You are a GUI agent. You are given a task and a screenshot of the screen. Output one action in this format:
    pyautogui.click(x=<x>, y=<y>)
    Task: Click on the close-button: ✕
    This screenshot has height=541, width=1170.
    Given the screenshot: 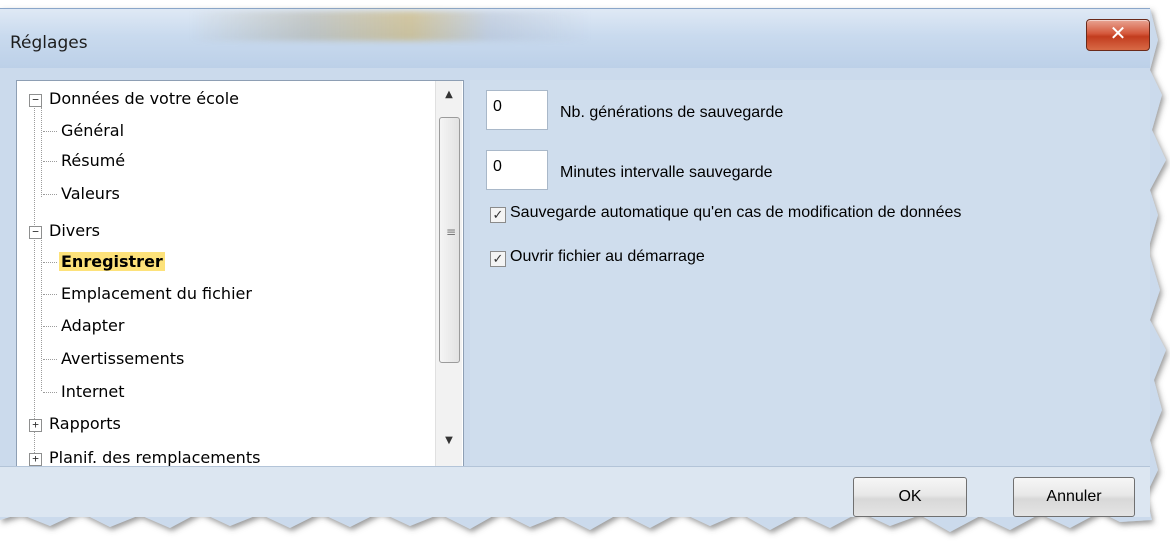 What is the action you would take?
    pyautogui.click(x=1118, y=35)
    